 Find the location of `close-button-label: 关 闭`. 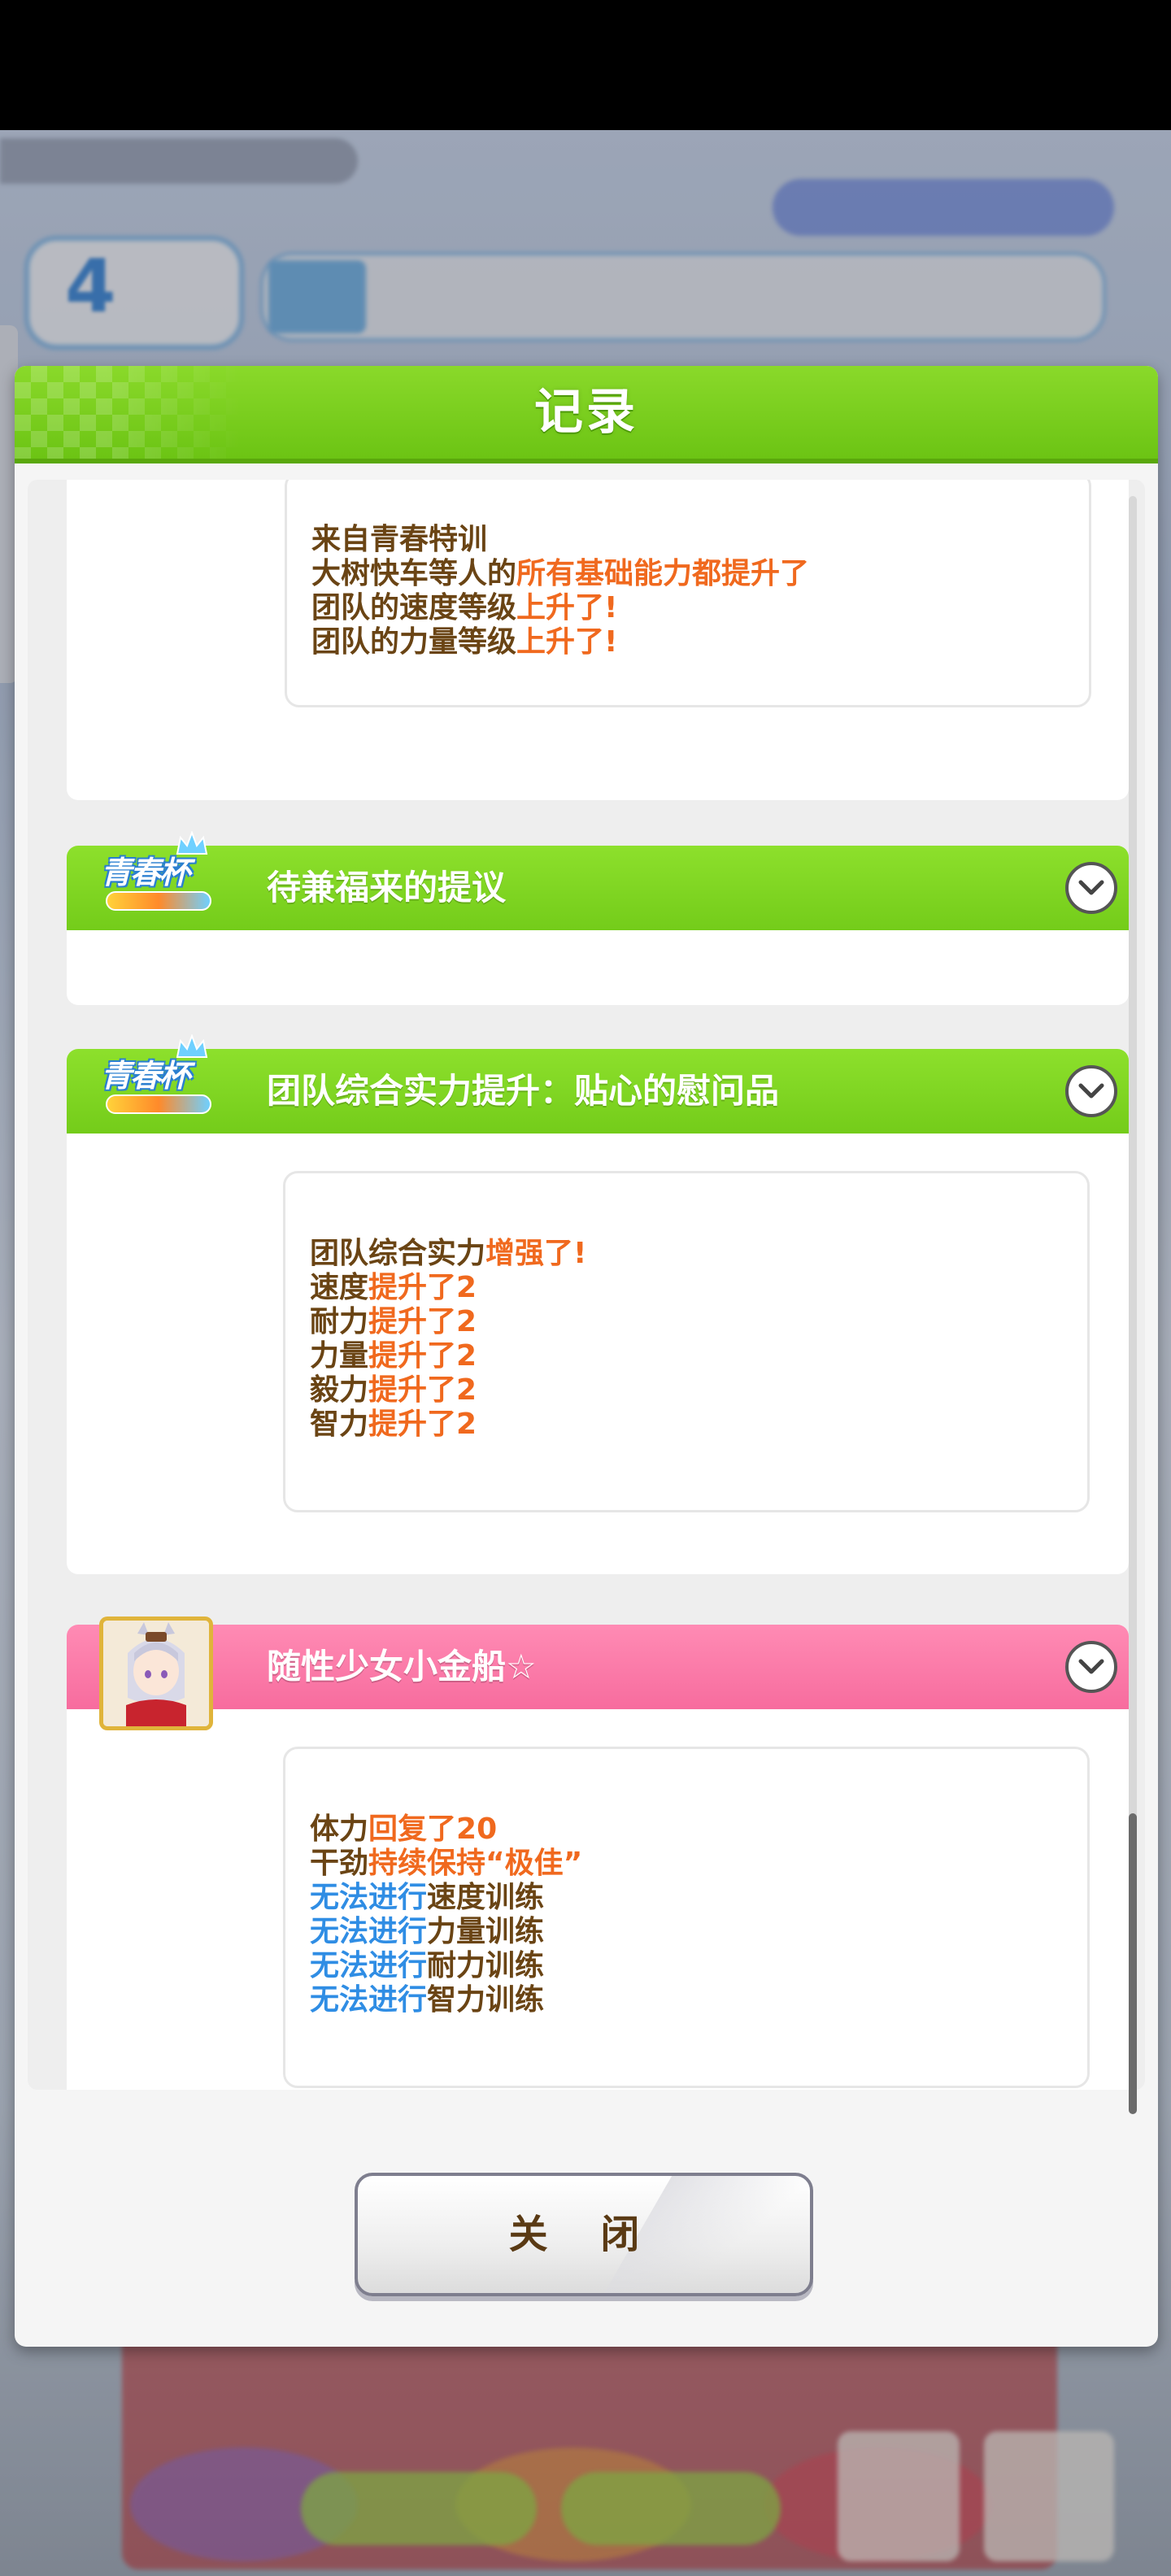

close-button-label: 关 闭 is located at coordinates (584, 2234).